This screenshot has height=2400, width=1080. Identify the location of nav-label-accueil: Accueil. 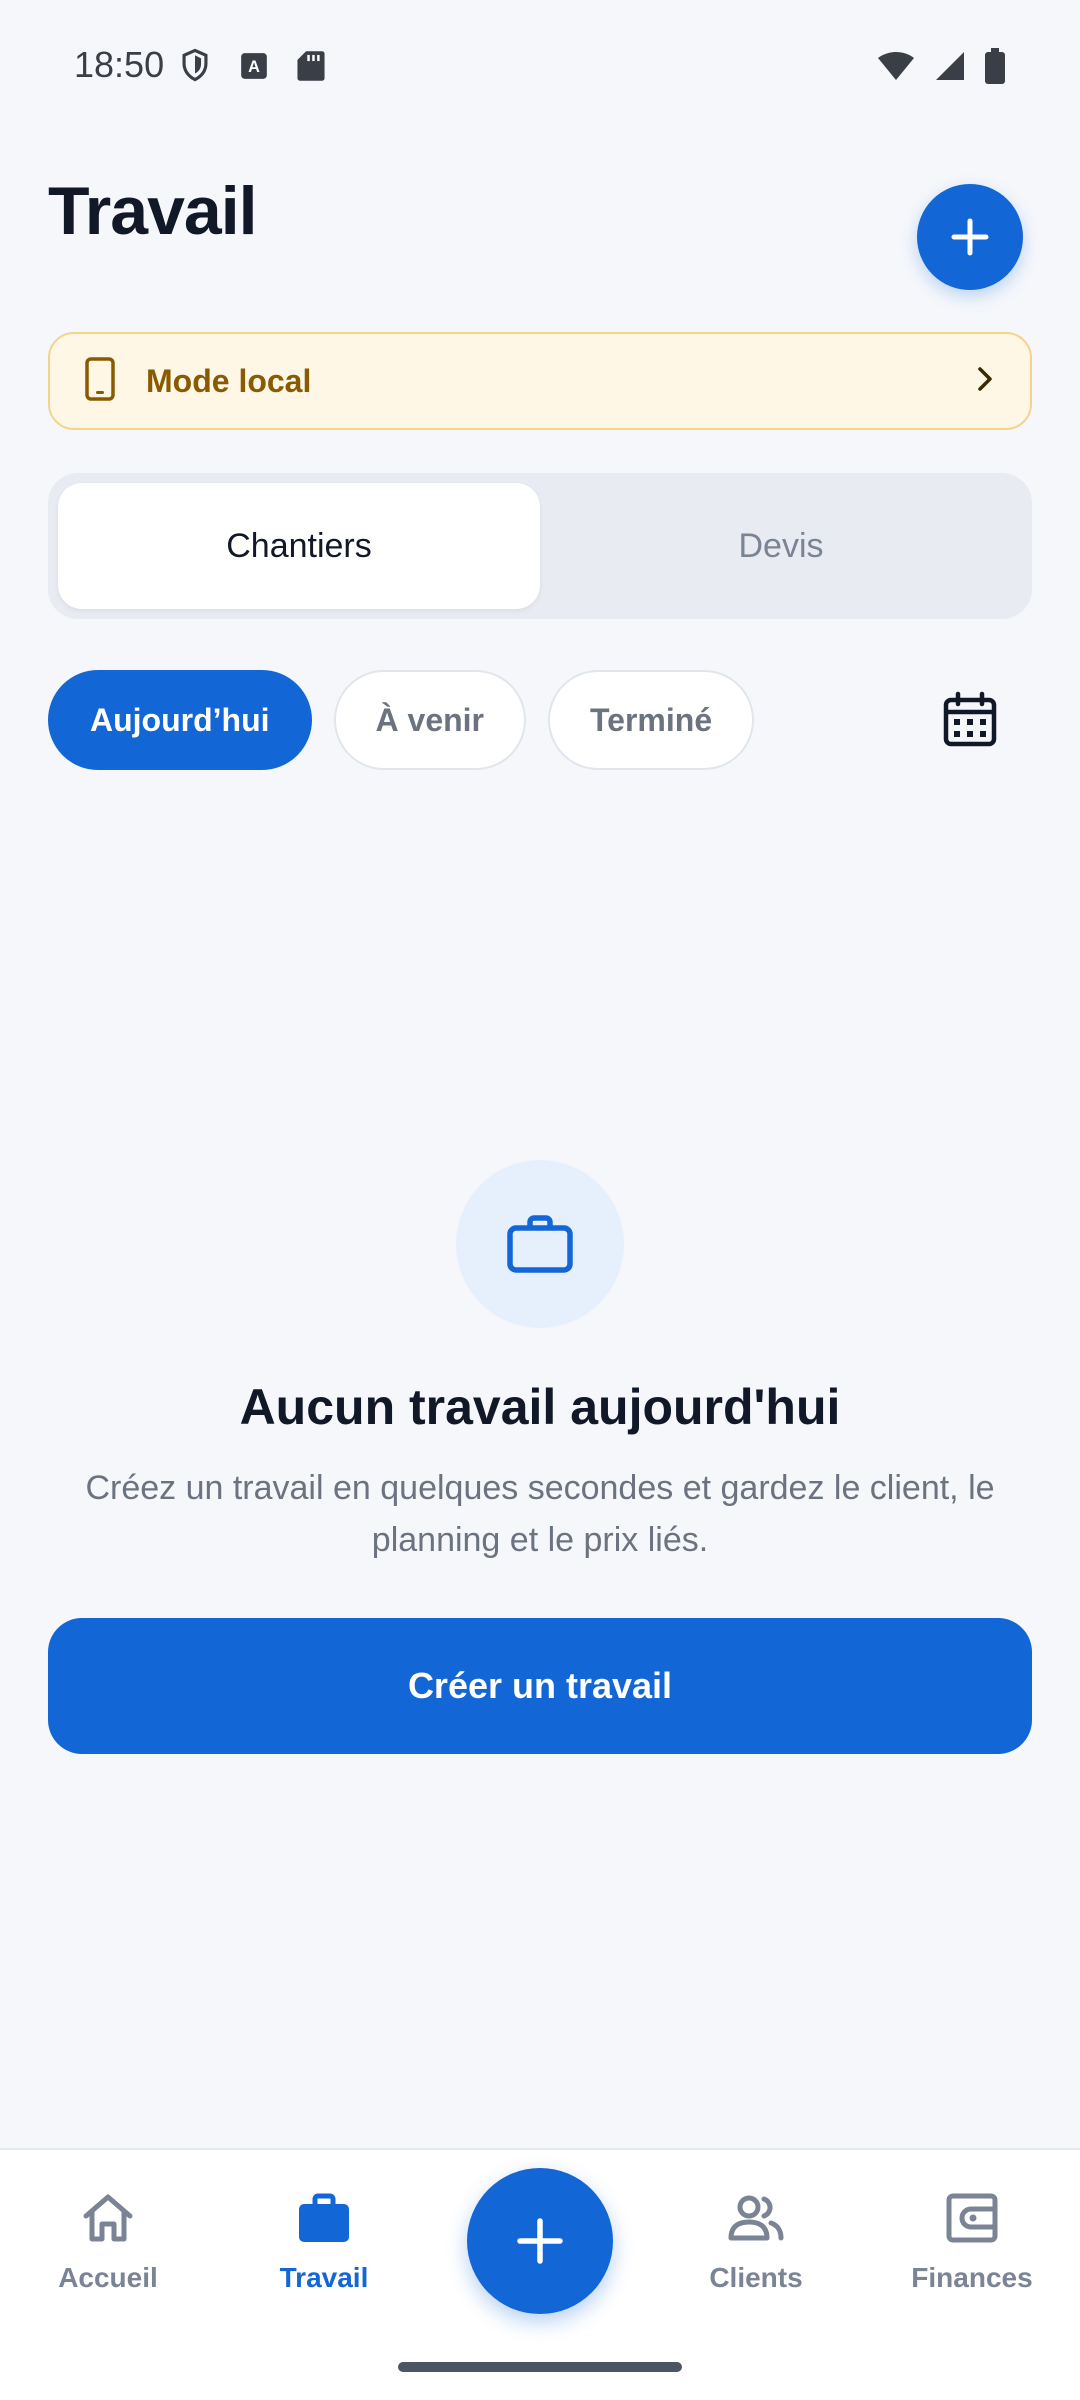
(108, 2277).